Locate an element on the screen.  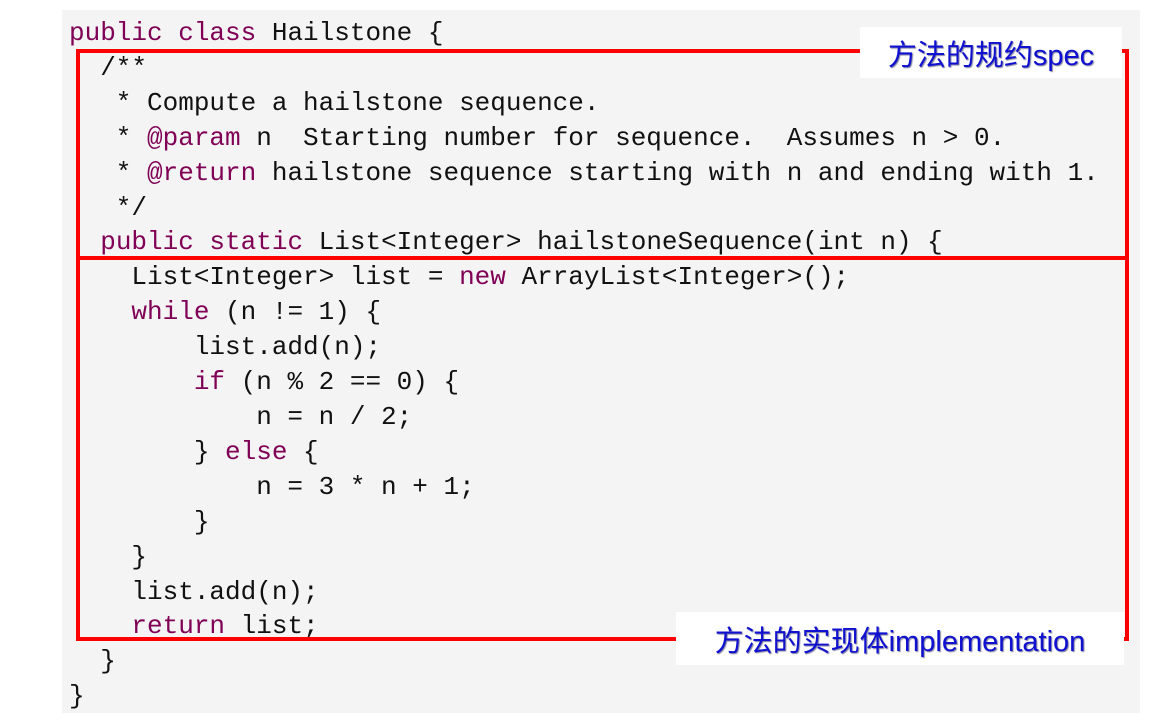
implementation-label: 方法的实现体implementation is located at coordinates (900, 638).